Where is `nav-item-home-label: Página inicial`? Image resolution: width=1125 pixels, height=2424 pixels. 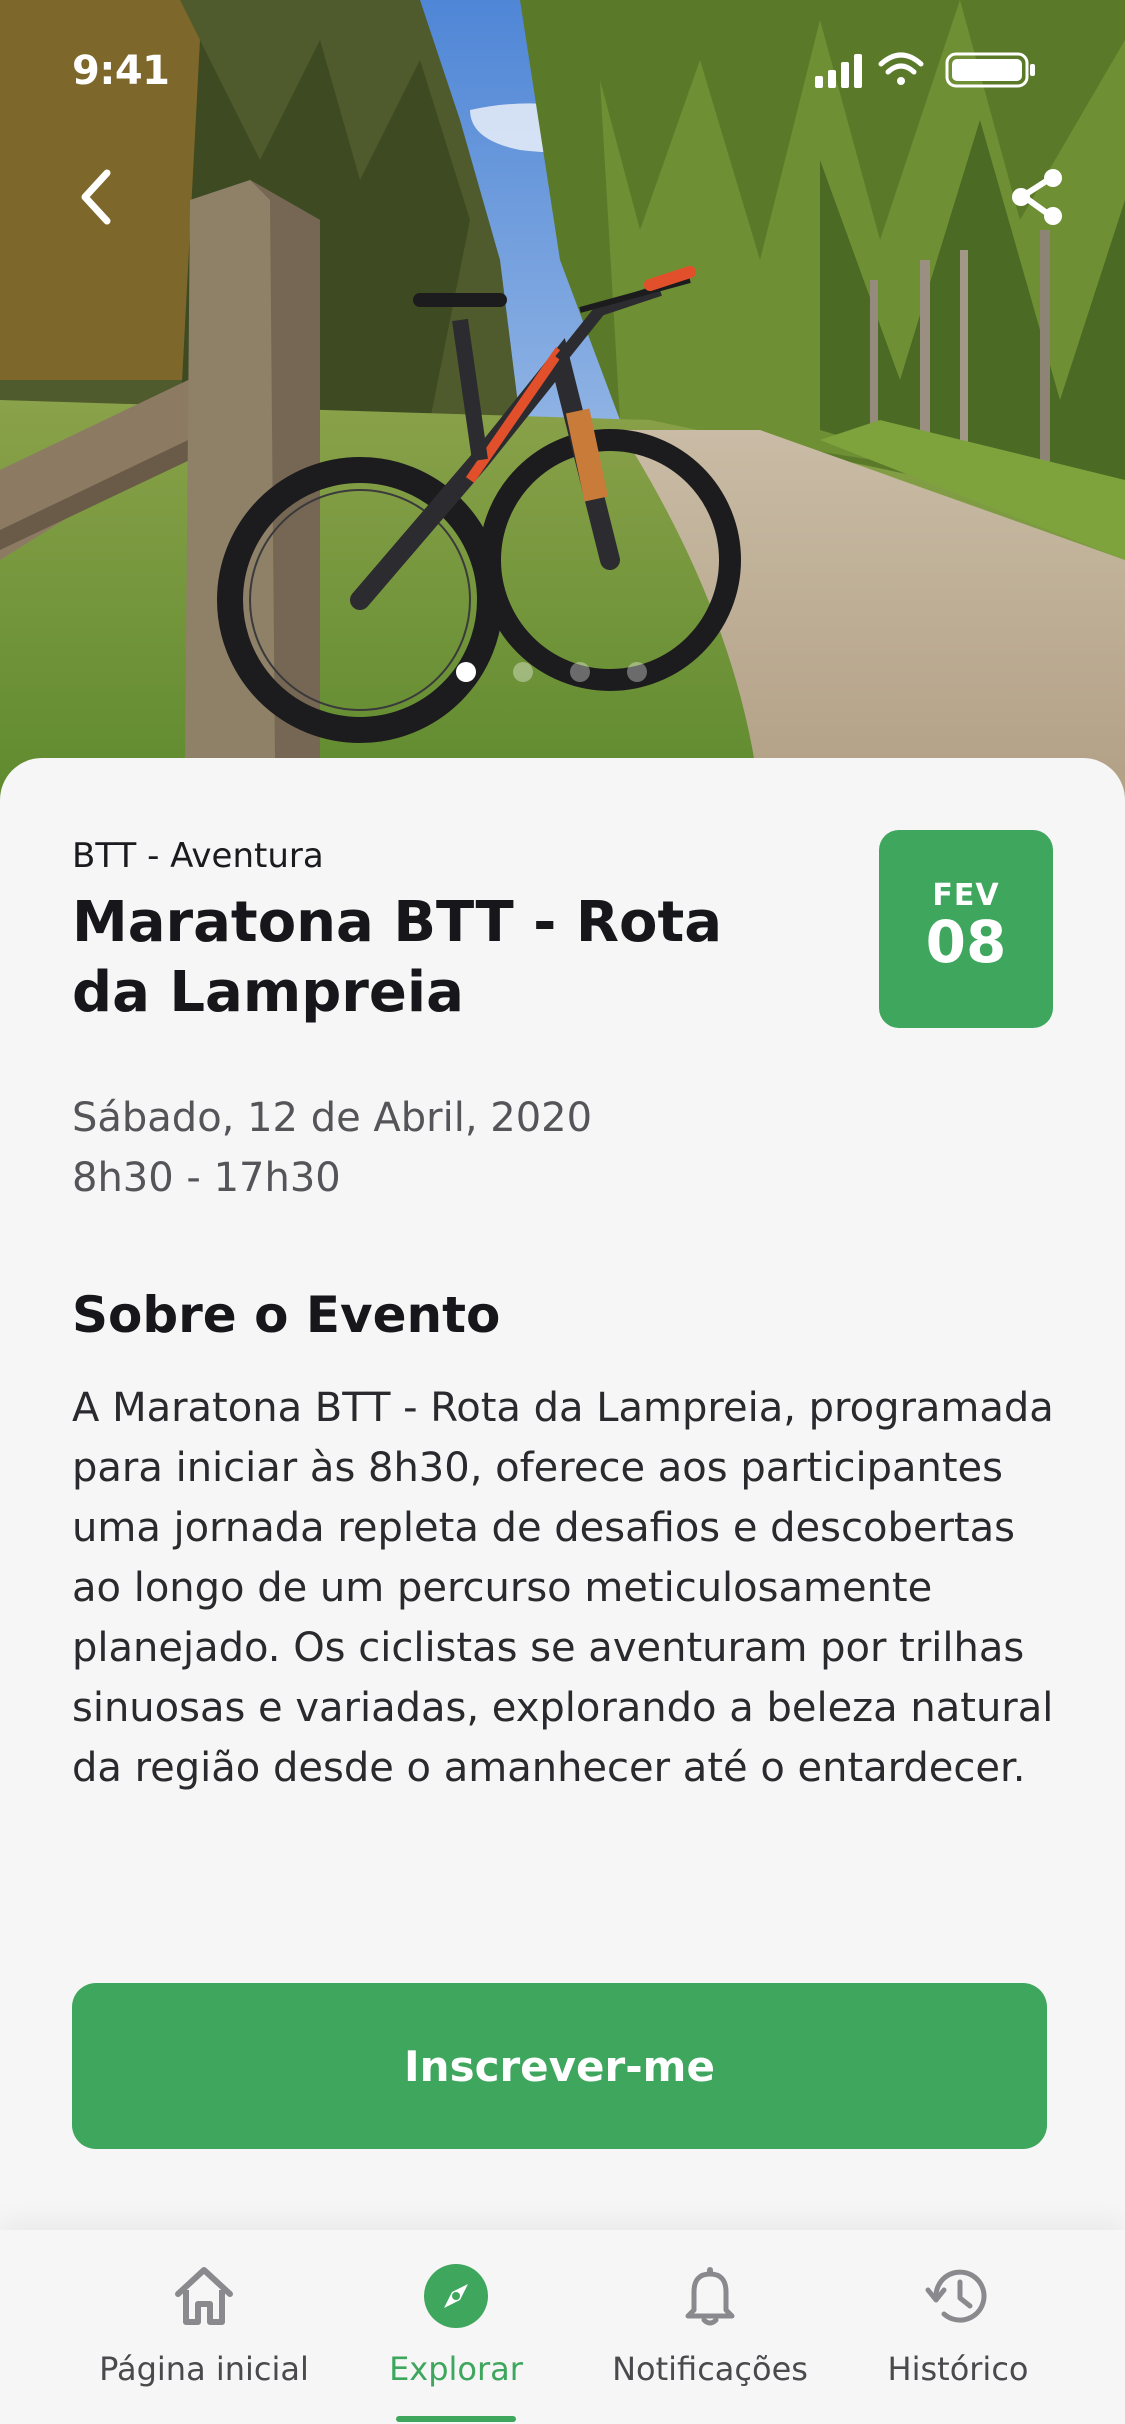 nav-item-home-label: Página inicial is located at coordinates (204, 2369).